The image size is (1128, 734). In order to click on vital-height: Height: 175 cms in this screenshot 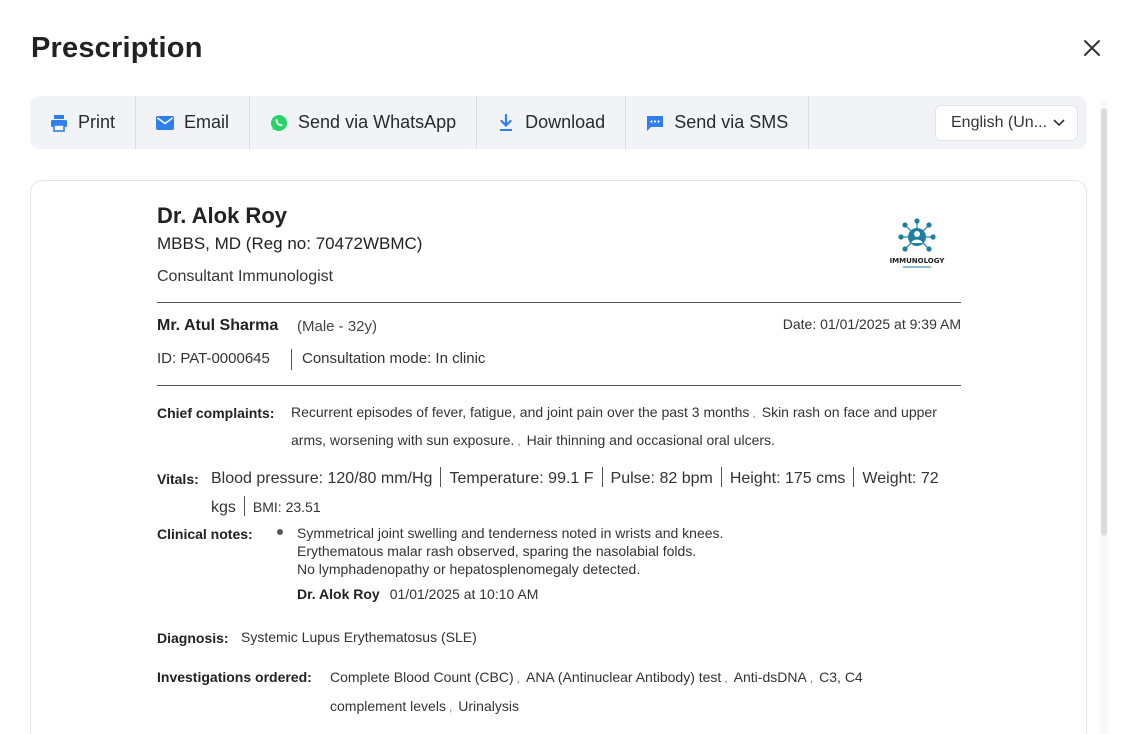, I will do `click(787, 478)`.